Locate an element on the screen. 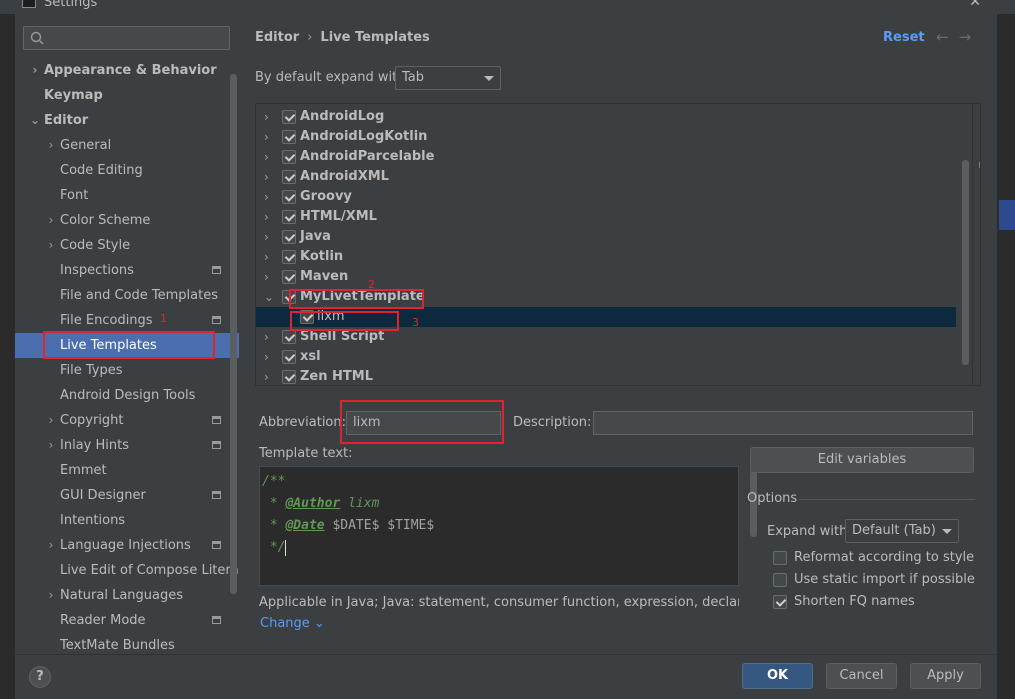  sidebar-item-reader-mode: Reader Mode is located at coordinates (127, 620).